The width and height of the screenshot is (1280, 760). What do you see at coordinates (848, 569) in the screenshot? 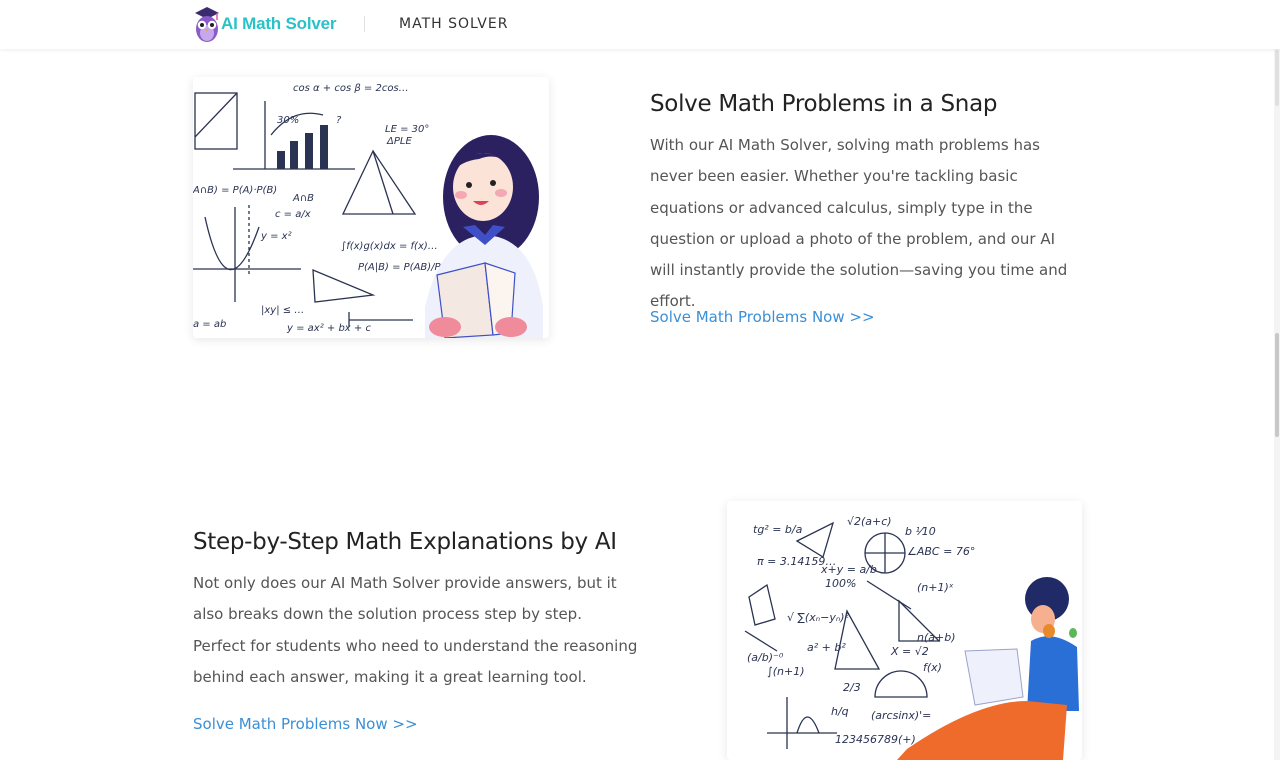
I see `svg-text: x+y = a/b` at bounding box center [848, 569].